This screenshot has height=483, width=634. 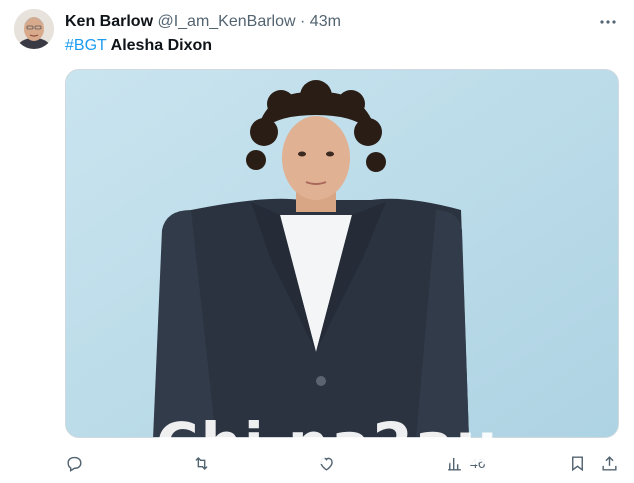 I want to click on author-name: Ken Barlow, so click(x=109, y=21).